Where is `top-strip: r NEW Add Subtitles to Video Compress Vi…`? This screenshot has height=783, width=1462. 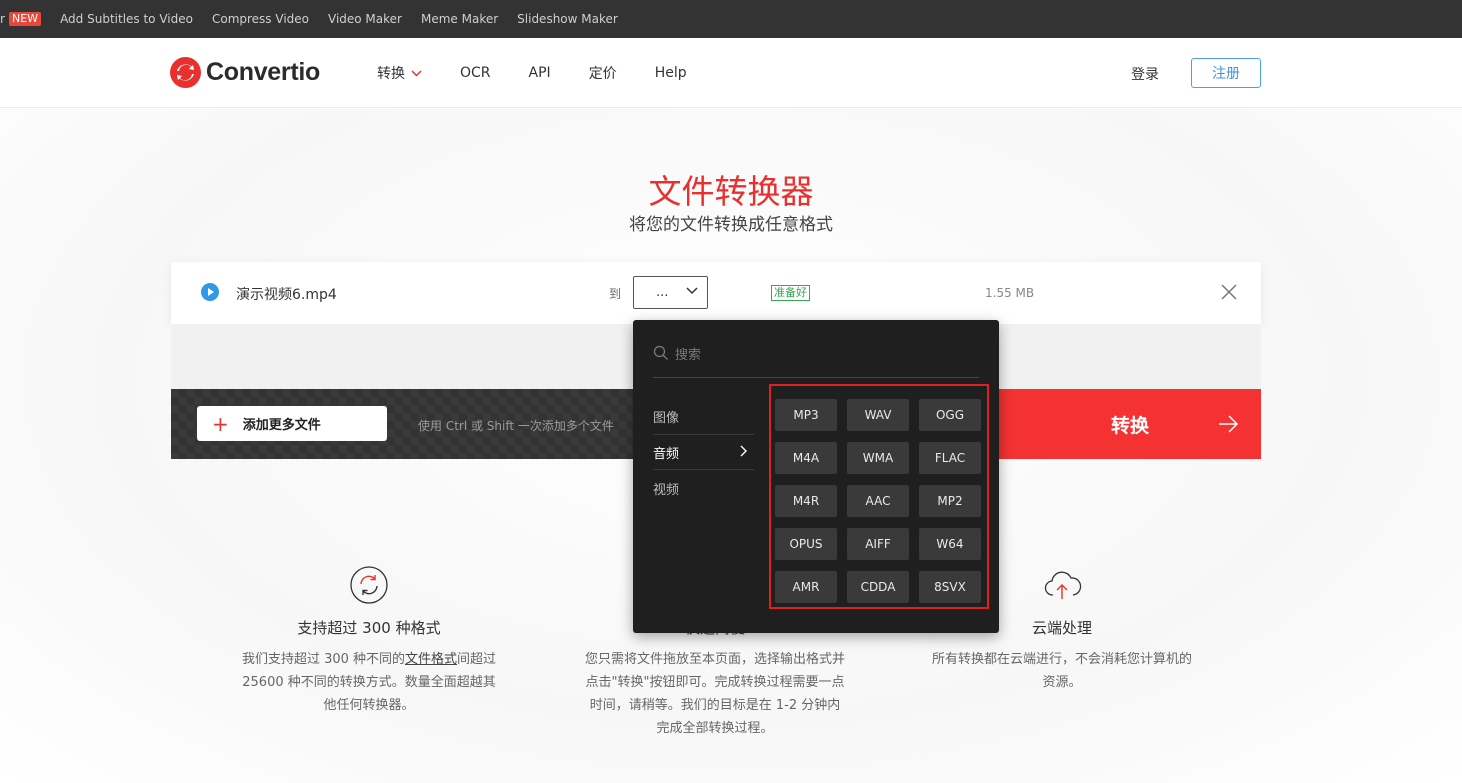 top-strip: r NEW Add Subtitles to Video Compress Vi… is located at coordinates (731, 19).